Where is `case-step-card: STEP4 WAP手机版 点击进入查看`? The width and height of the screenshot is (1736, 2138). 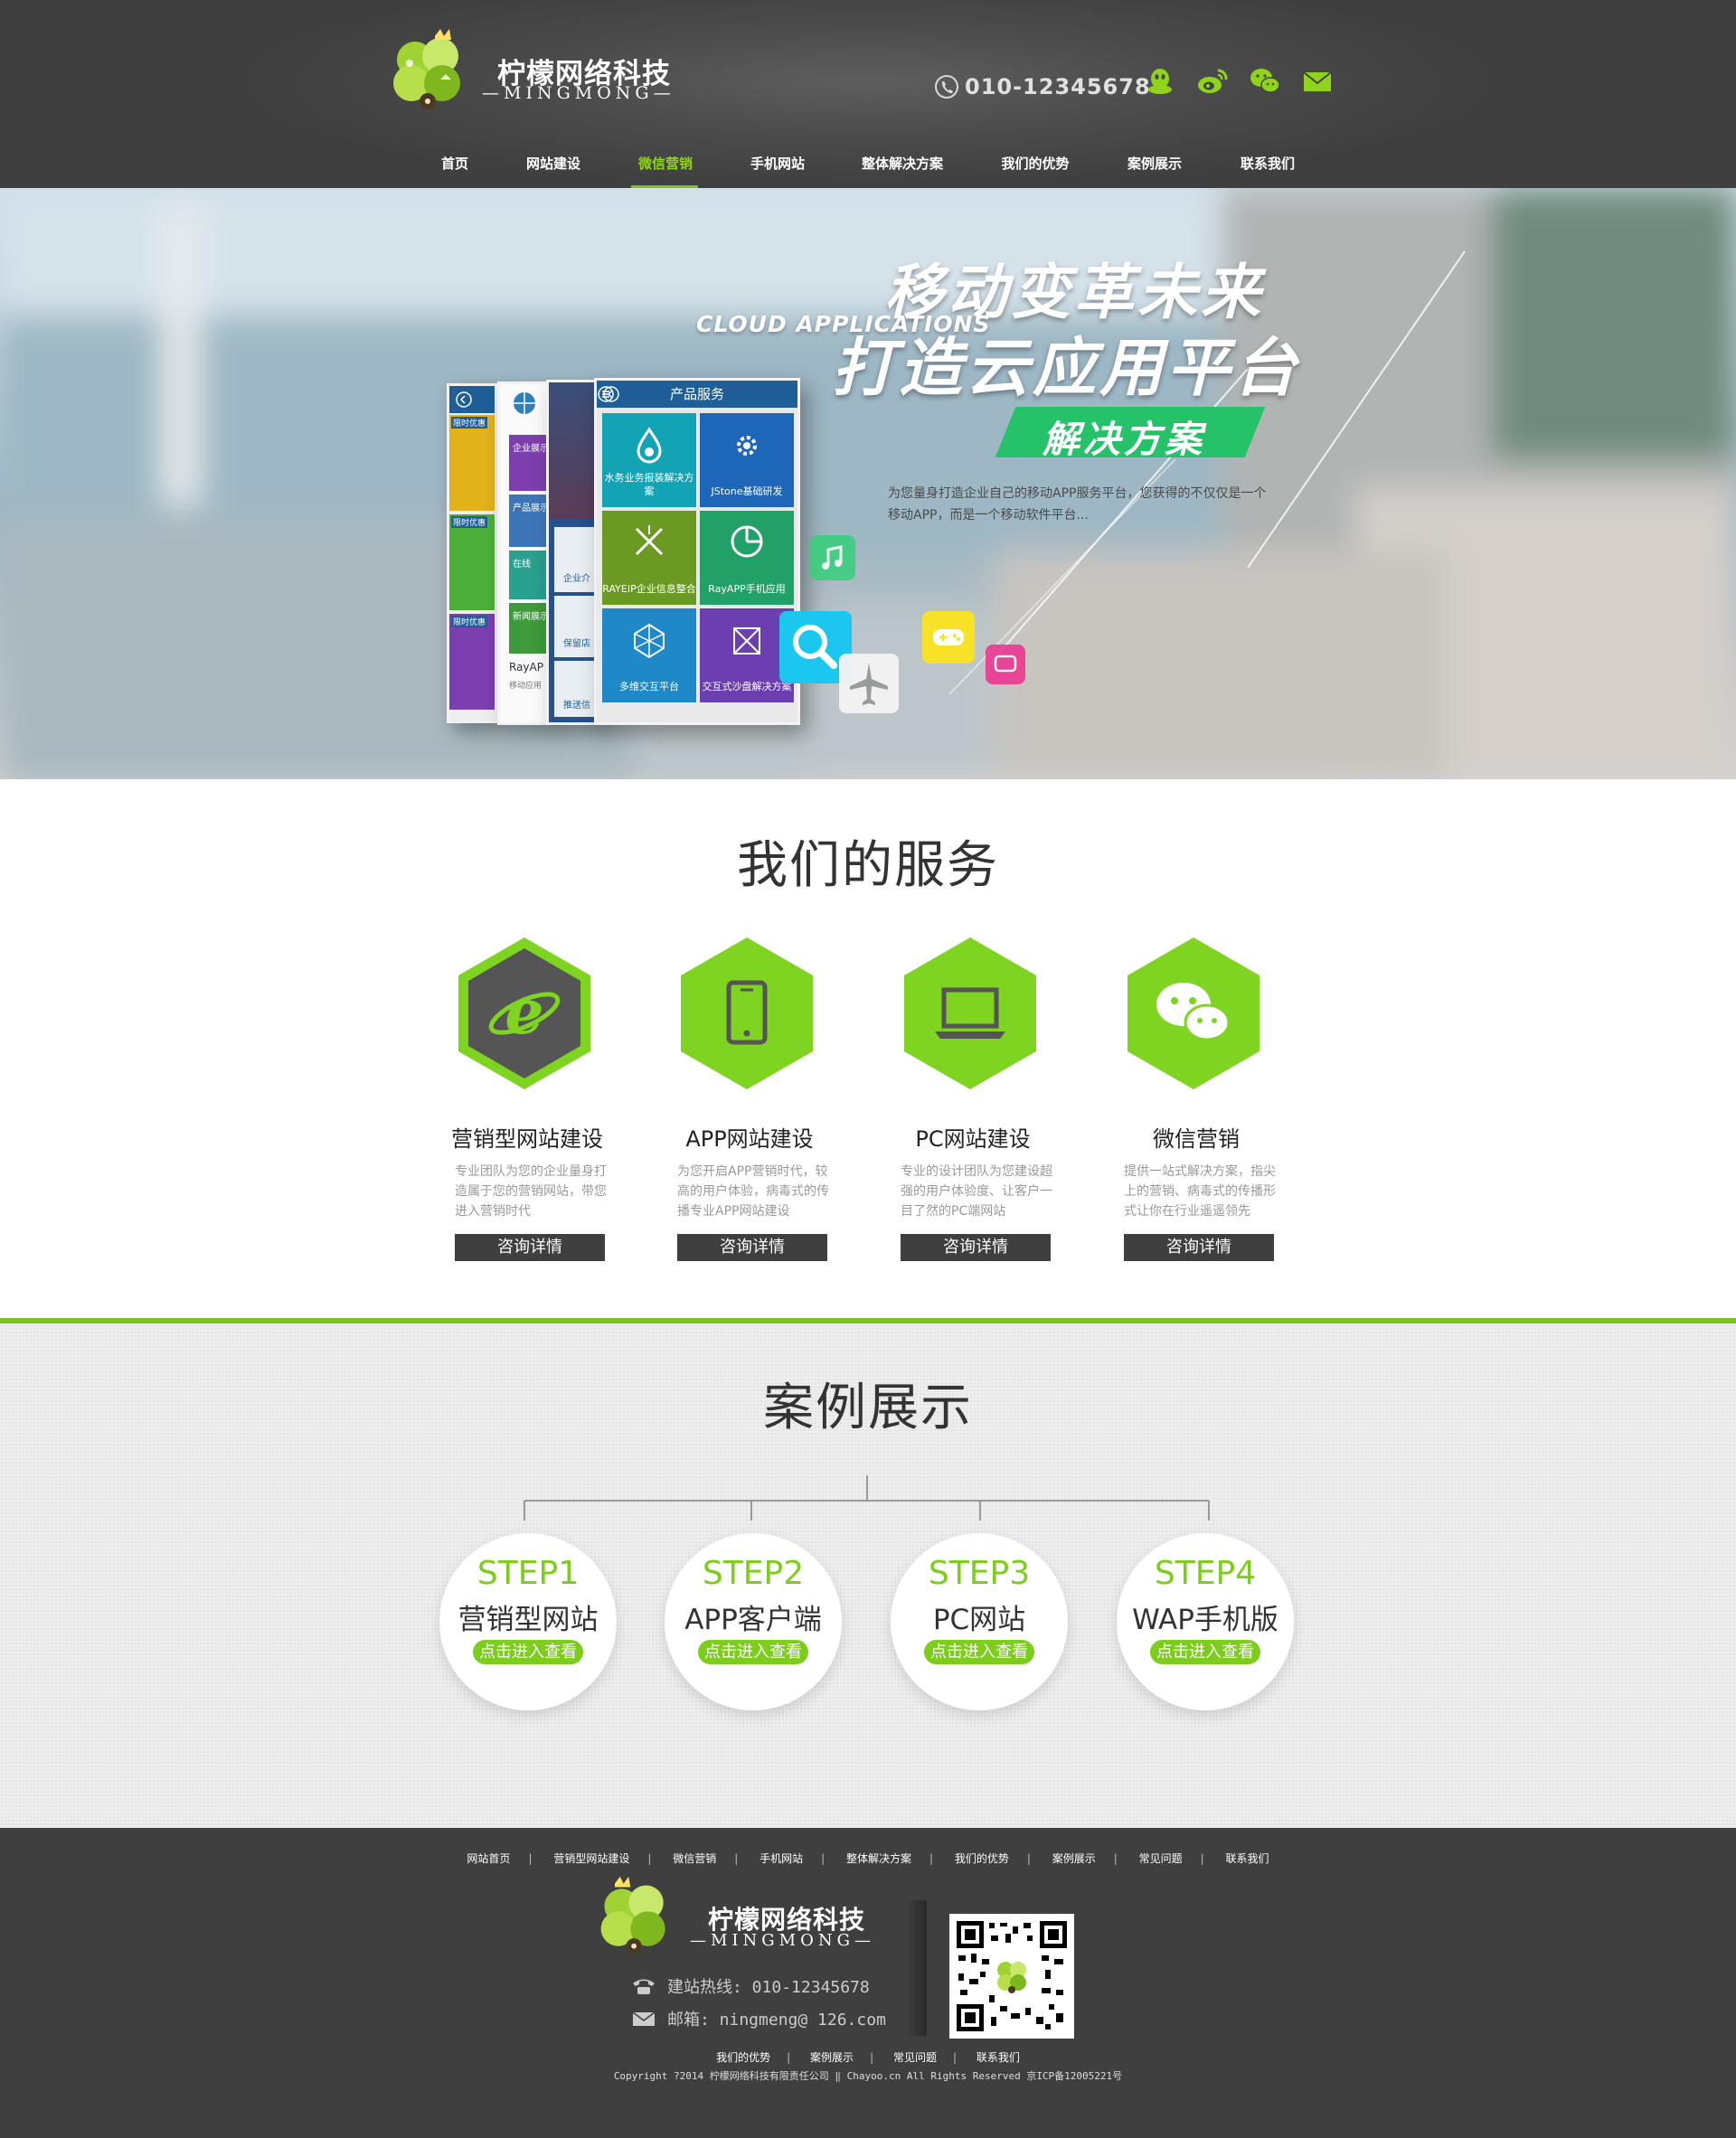 case-step-card: STEP4 WAP手机版 点击进入查看 is located at coordinates (1205, 1622).